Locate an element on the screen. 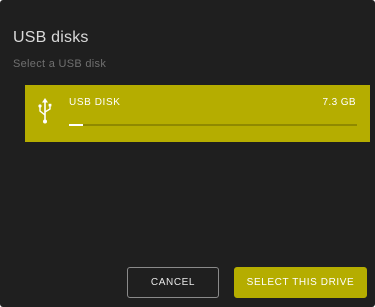 This screenshot has height=307, width=375. disk-usage-fill is located at coordinates (76, 125).